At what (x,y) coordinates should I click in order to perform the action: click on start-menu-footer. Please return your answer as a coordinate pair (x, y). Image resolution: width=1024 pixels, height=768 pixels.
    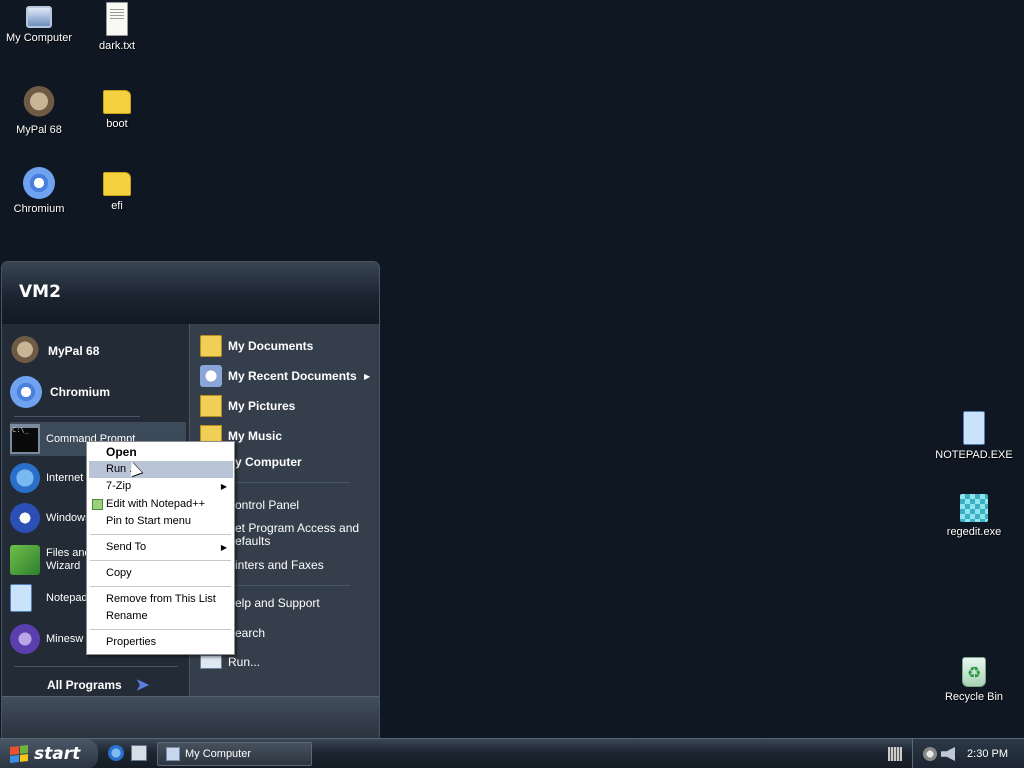
    Looking at the image, I should click on (190, 717).